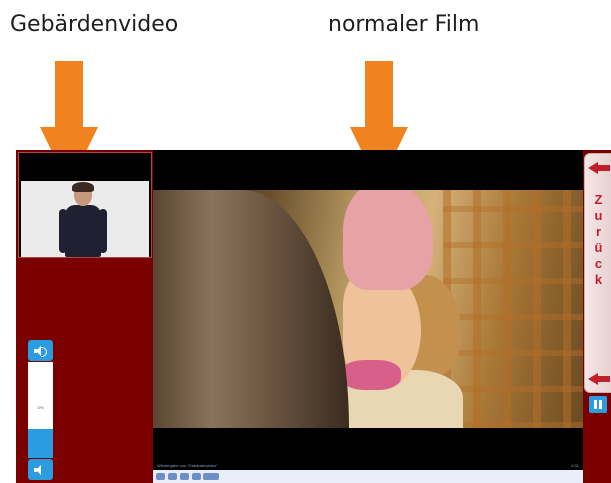 The width and height of the screenshot is (611, 483). I want to click on video-status-bar: Wiedergabe von "Gebärdenvideo" 0:31, so click(368, 466).